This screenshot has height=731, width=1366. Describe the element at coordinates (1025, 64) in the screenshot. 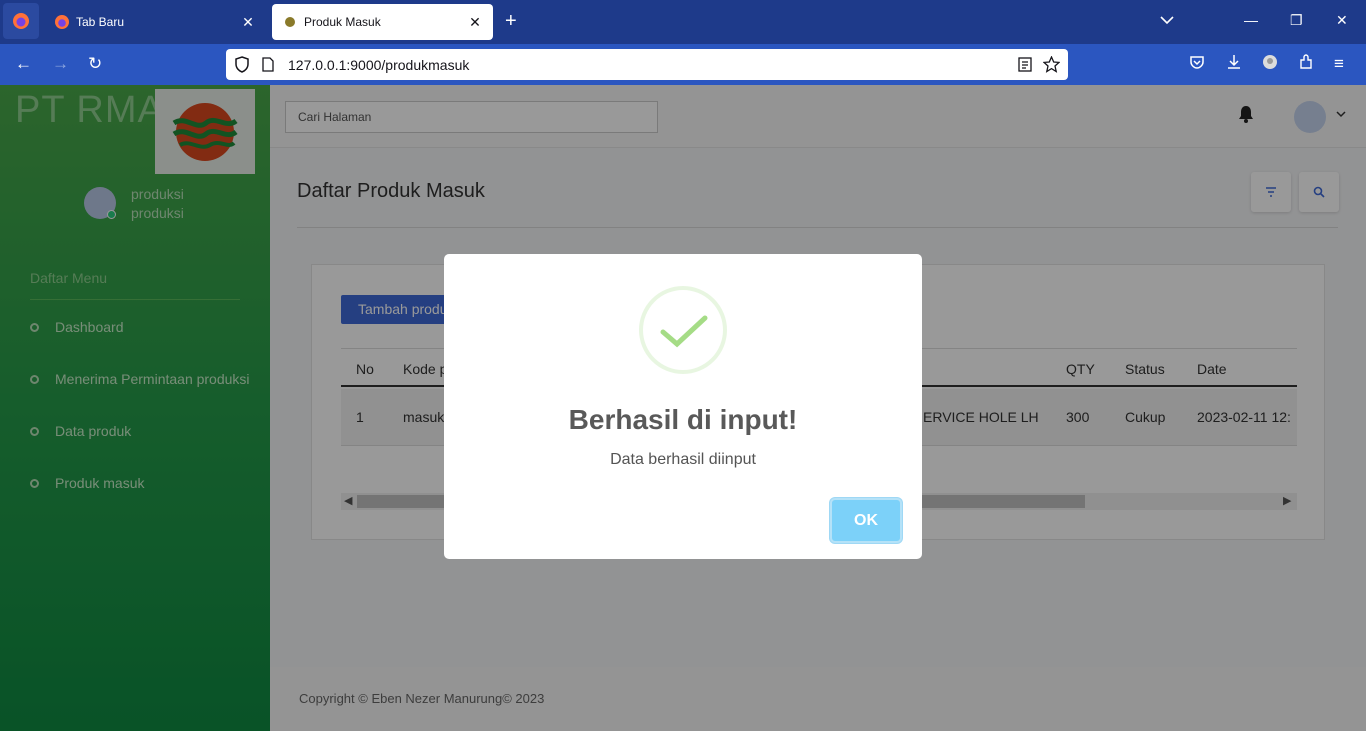

I see `reader-view-icon` at that location.